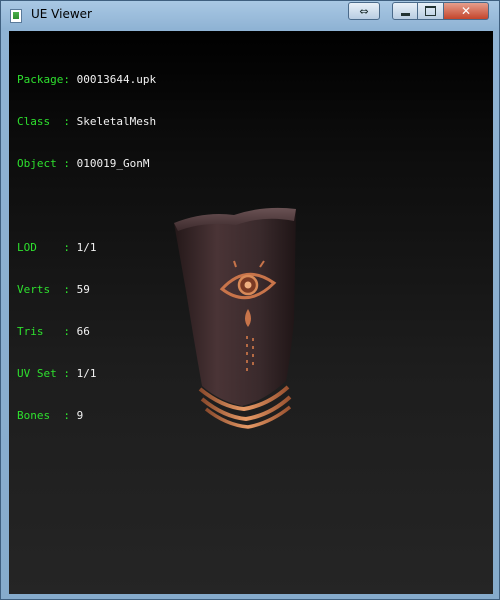 The height and width of the screenshot is (600, 500). I want to click on close-icon: ✕, so click(466, 11).